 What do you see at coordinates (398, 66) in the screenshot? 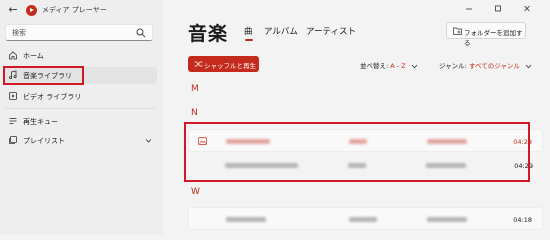
I see `sort-value: A - Z` at bounding box center [398, 66].